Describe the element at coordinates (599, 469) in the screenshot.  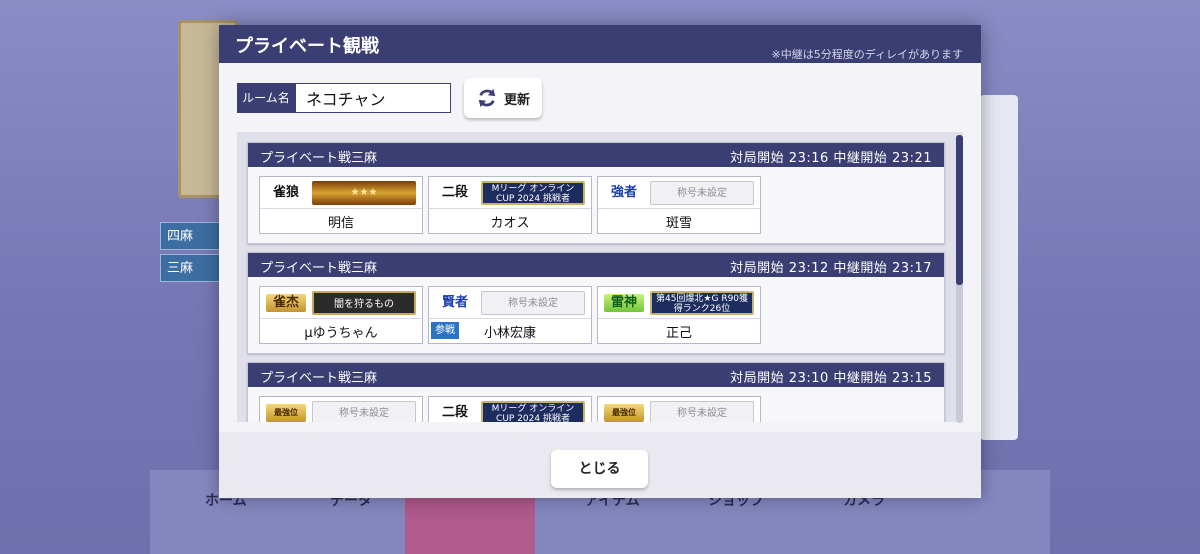
I see `close-button: とじる` at that location.